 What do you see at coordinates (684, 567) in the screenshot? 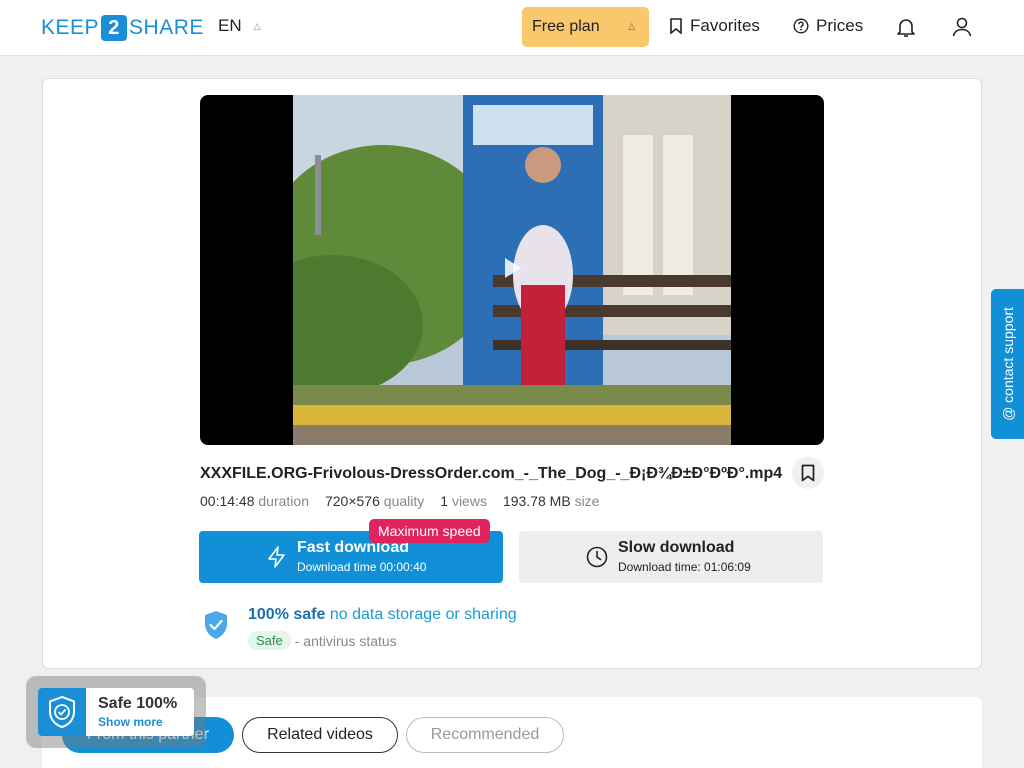
I see `slow-download-time: Download time: 01:06:09` at bounding box center [684, 567].